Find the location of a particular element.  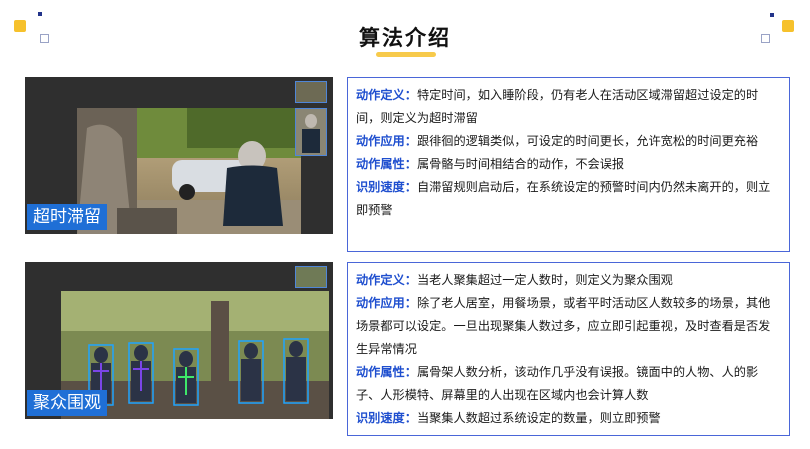

definition-row: 动作定义：当老人聚集超过一定人数时，则定义为聚众围观 is located at coordinates (514, 280).